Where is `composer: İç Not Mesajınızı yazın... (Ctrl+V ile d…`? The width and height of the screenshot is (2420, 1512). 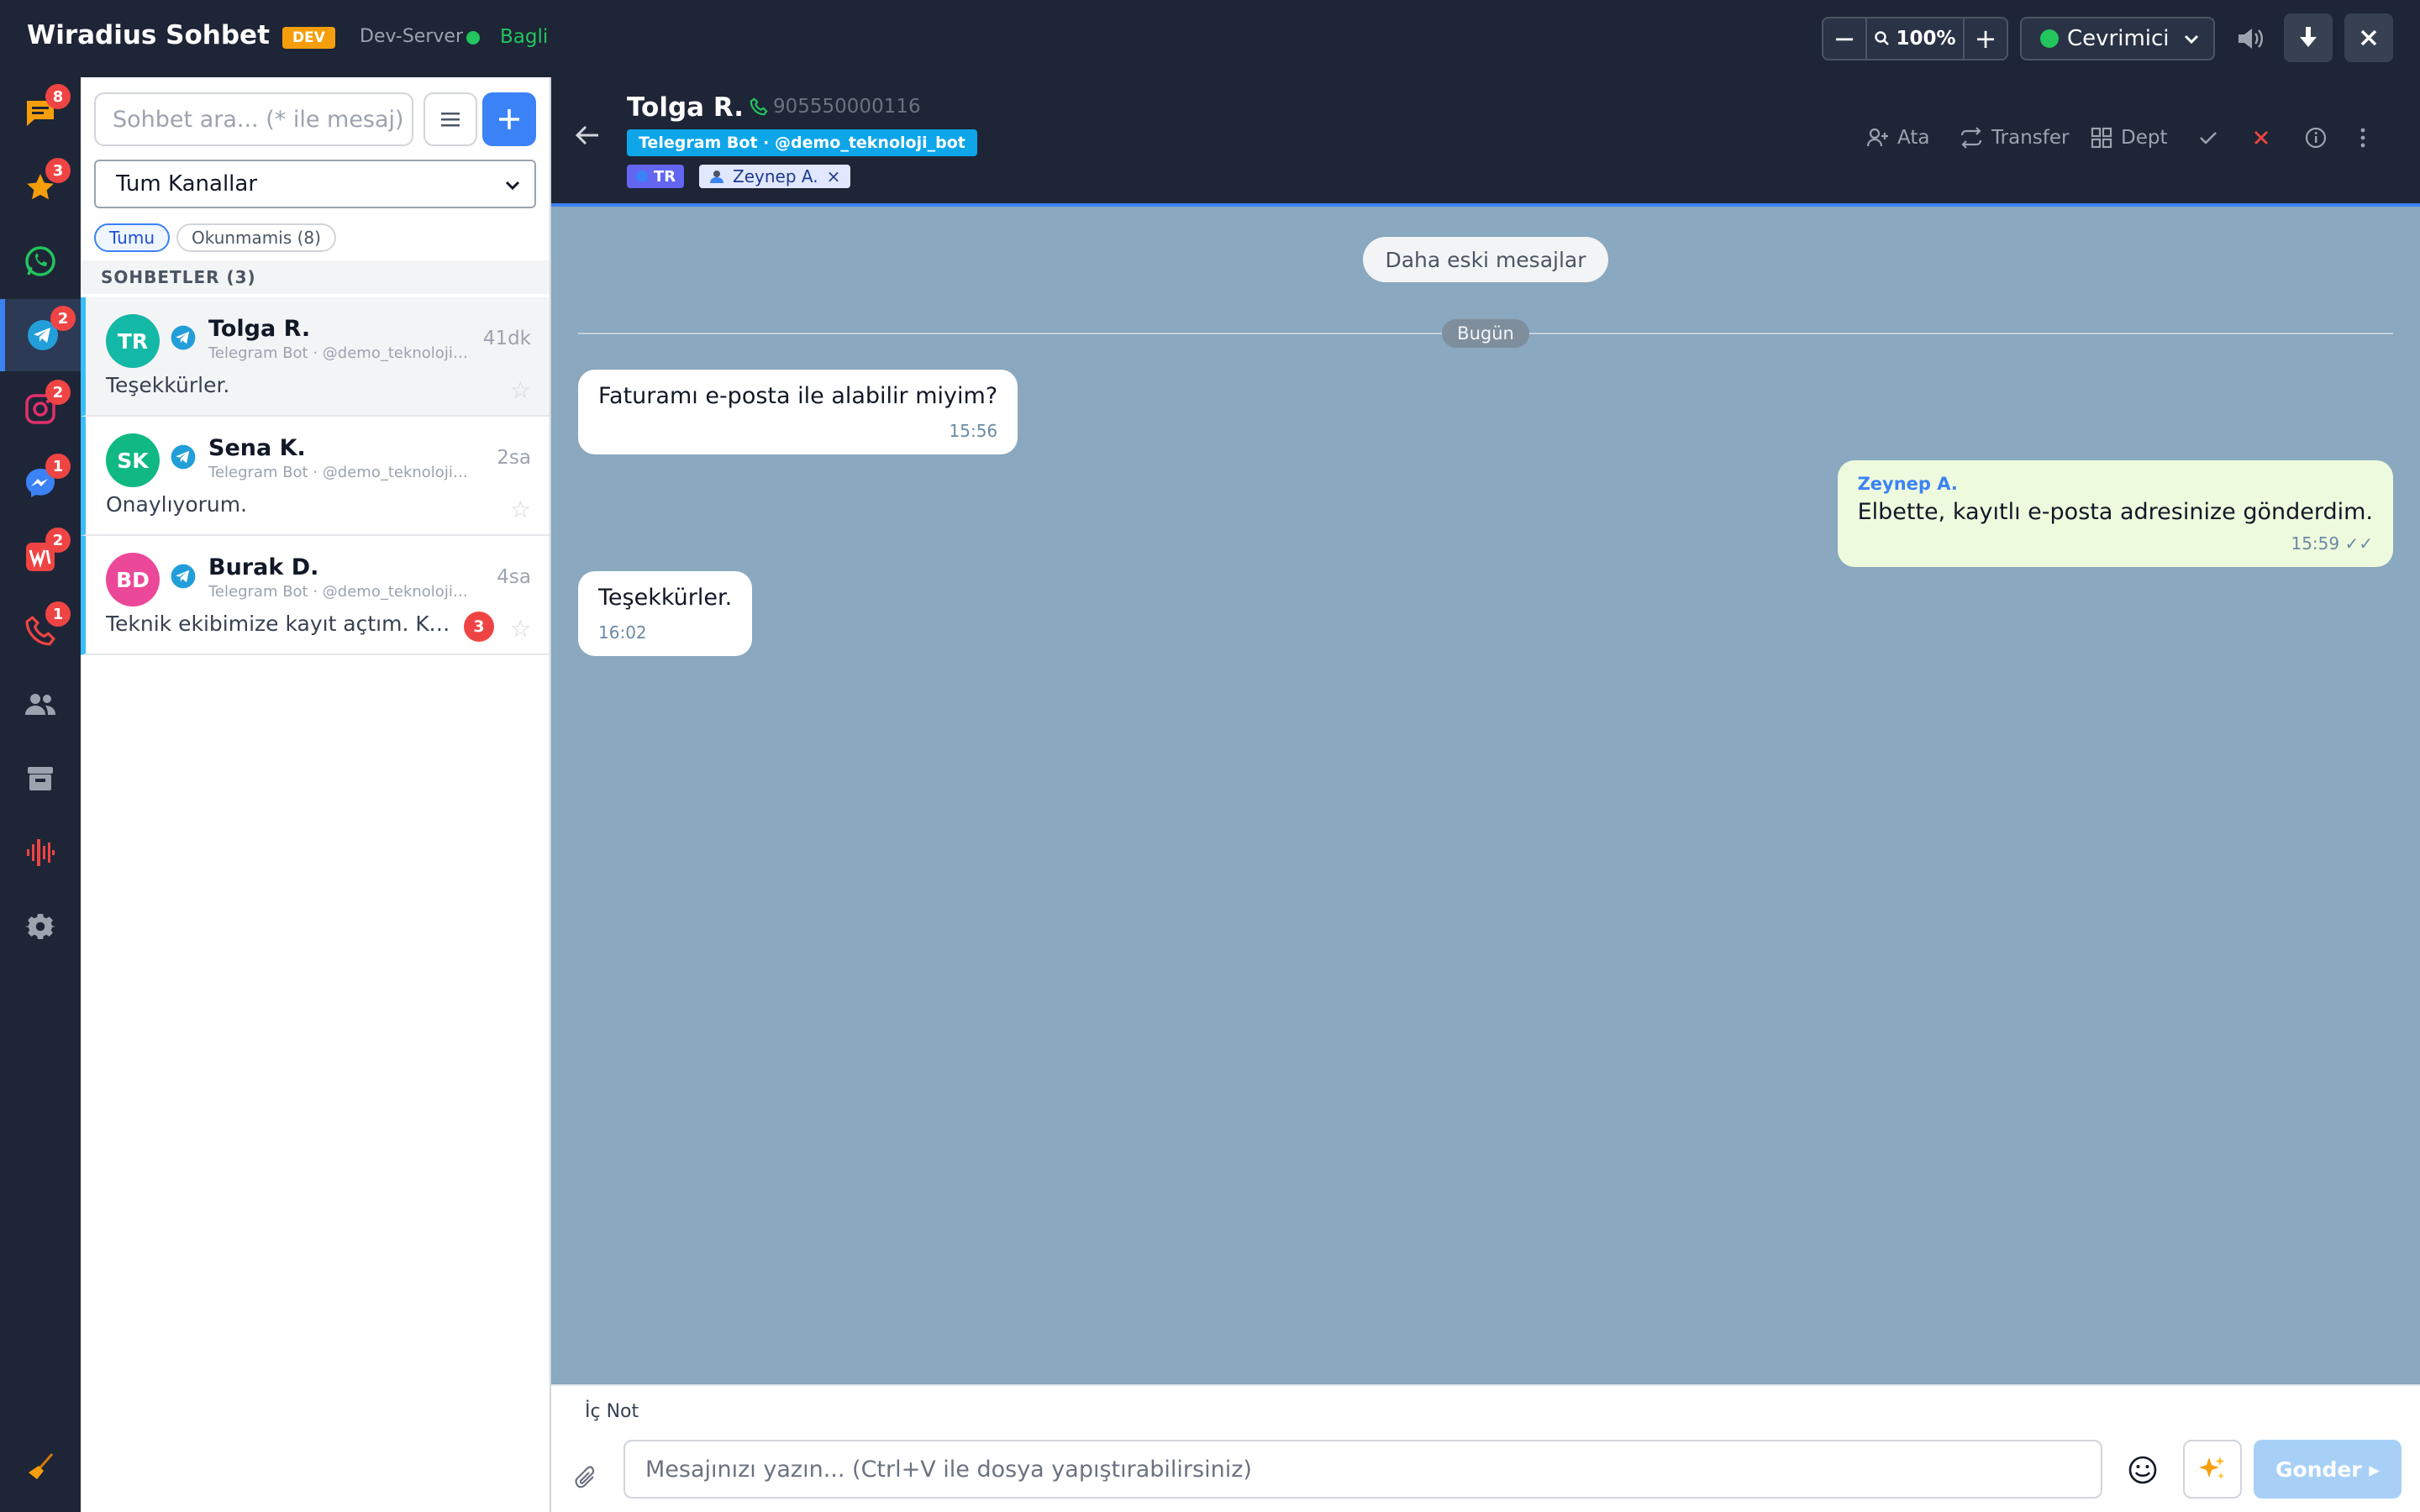
composer: İç Not Mesajınızı yazın... (Ctrl+V ile d… is located at coordinates (1485, 1448).